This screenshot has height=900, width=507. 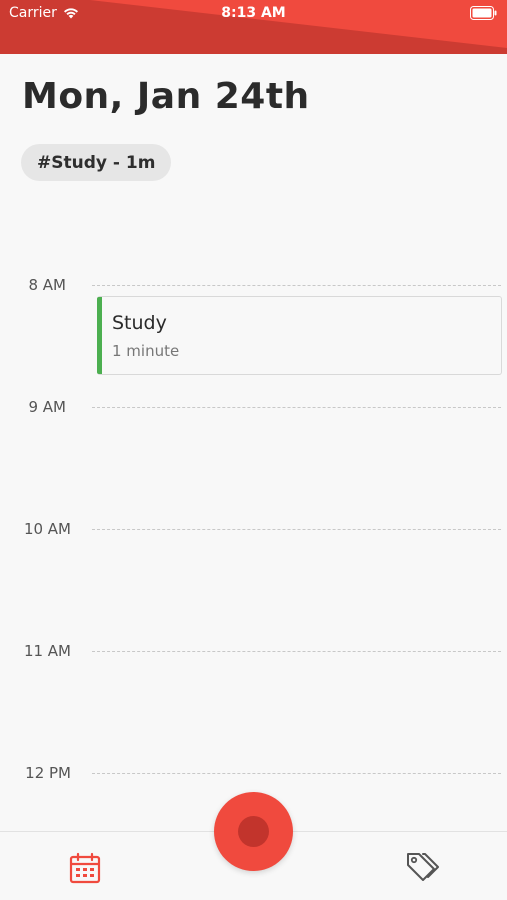 I want to click on hour-row: 11 AM, so click(x=253, y=651).